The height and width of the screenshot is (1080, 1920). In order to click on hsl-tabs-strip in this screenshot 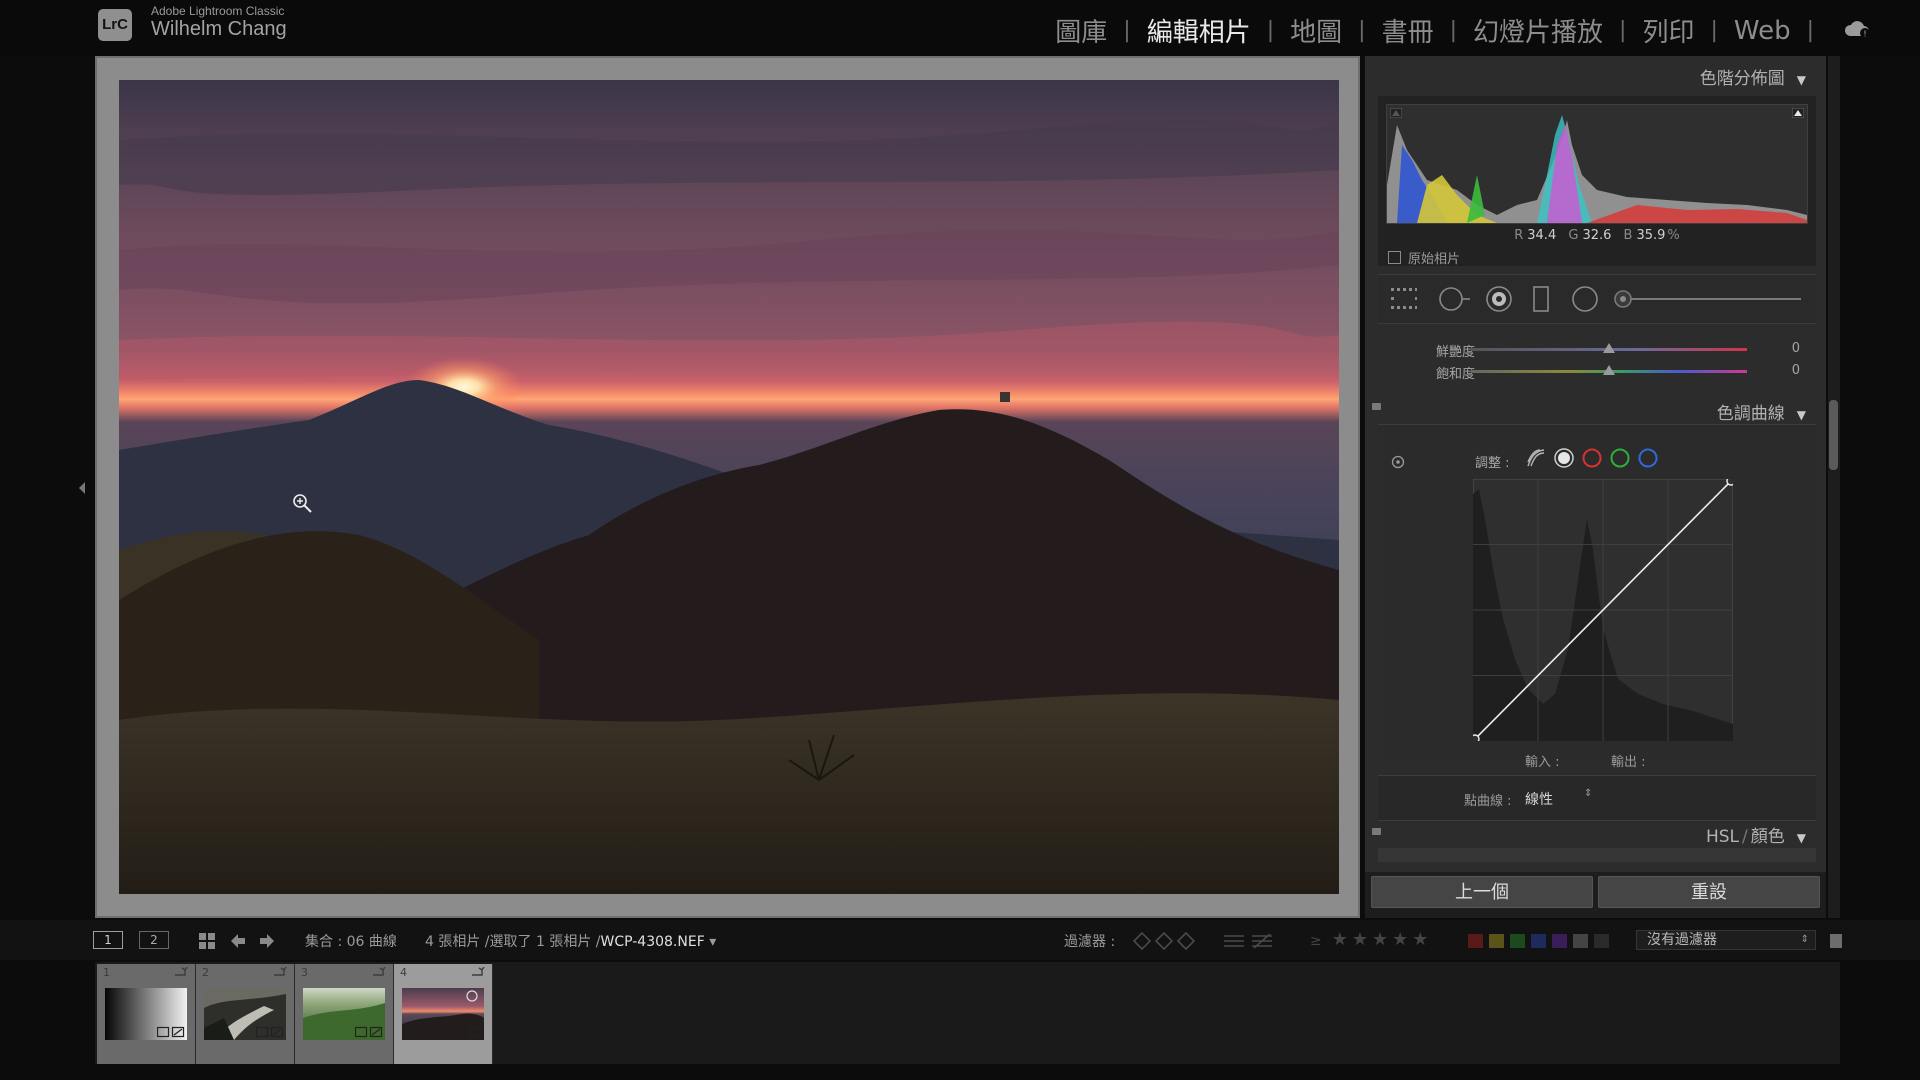, I will do `click(1597, 855)`.